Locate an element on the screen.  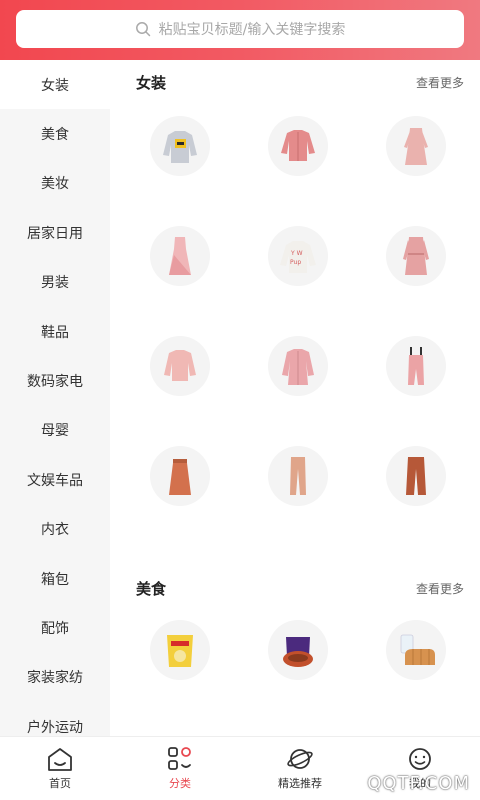
search-bar: 粘贴宝贝标题/输入关键字搜索 is located at coordinates (240, 29).